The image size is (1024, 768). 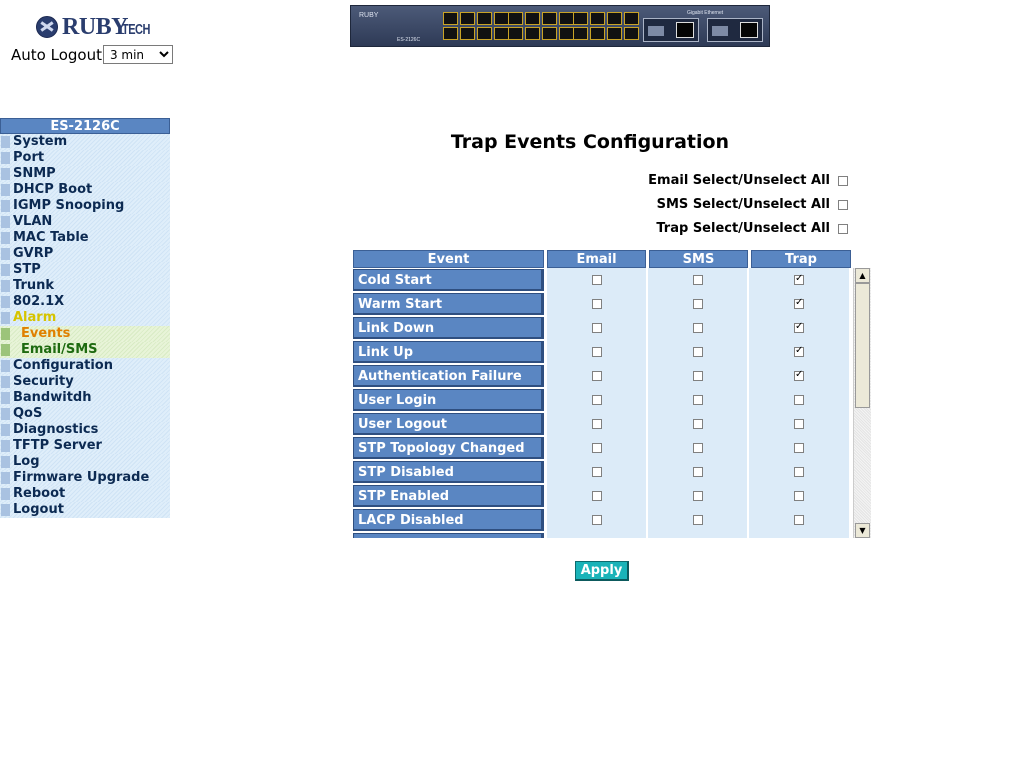 I want to click on sidebar-subitem-events: Events, so click(x=85, y=334).